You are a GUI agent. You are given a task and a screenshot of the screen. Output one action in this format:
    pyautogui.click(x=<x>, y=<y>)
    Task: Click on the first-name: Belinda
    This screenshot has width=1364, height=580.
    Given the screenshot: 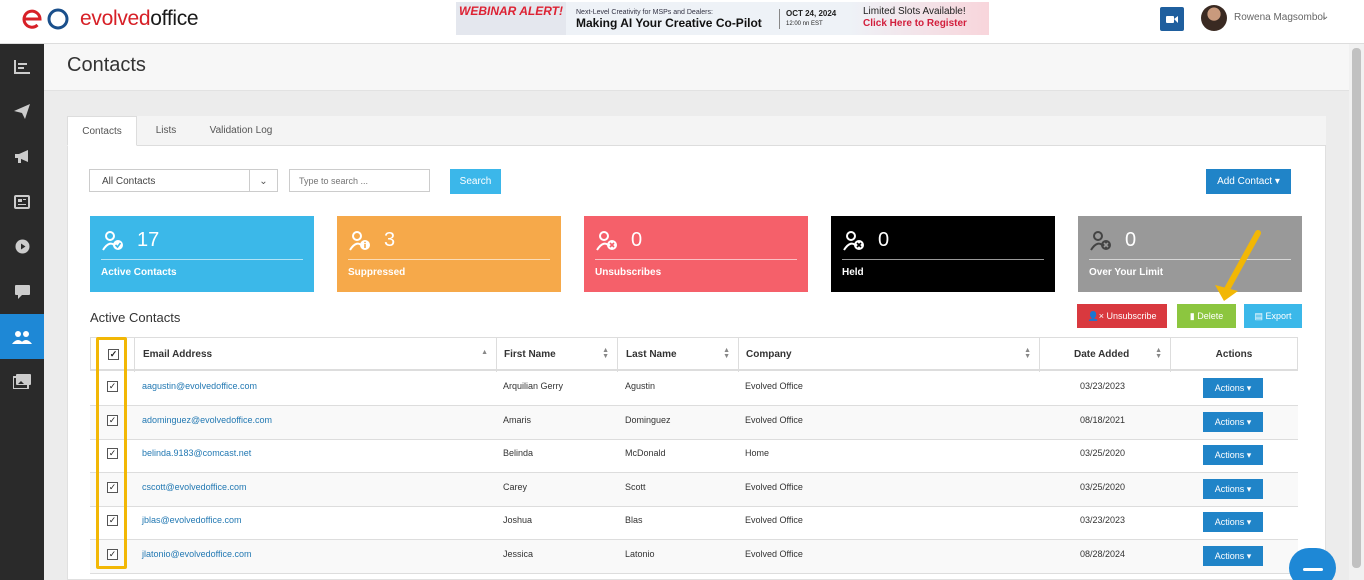 What is the action you would take?
    pyautogui.click(x=518, y=453)
    